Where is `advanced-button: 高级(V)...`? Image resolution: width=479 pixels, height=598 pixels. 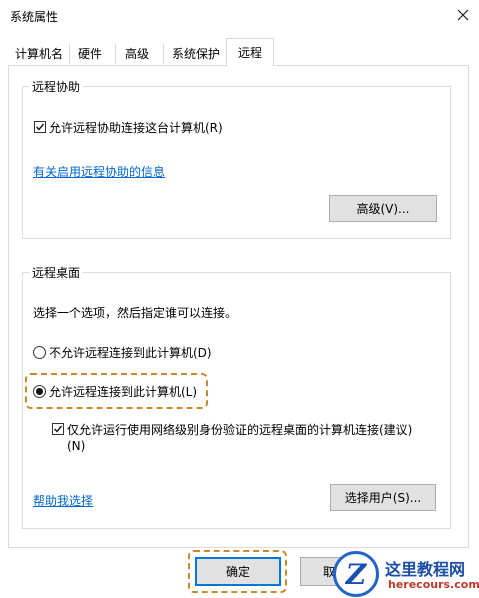
advanced-button: 高级(V)... is located at coordinates (383, 208).